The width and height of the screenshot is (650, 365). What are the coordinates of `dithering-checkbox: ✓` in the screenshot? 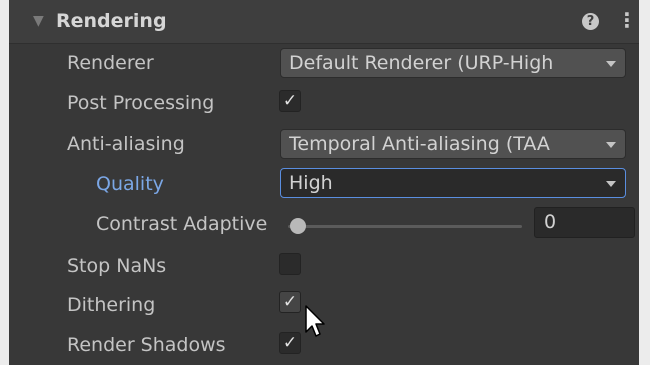 It's located at (290, 302).